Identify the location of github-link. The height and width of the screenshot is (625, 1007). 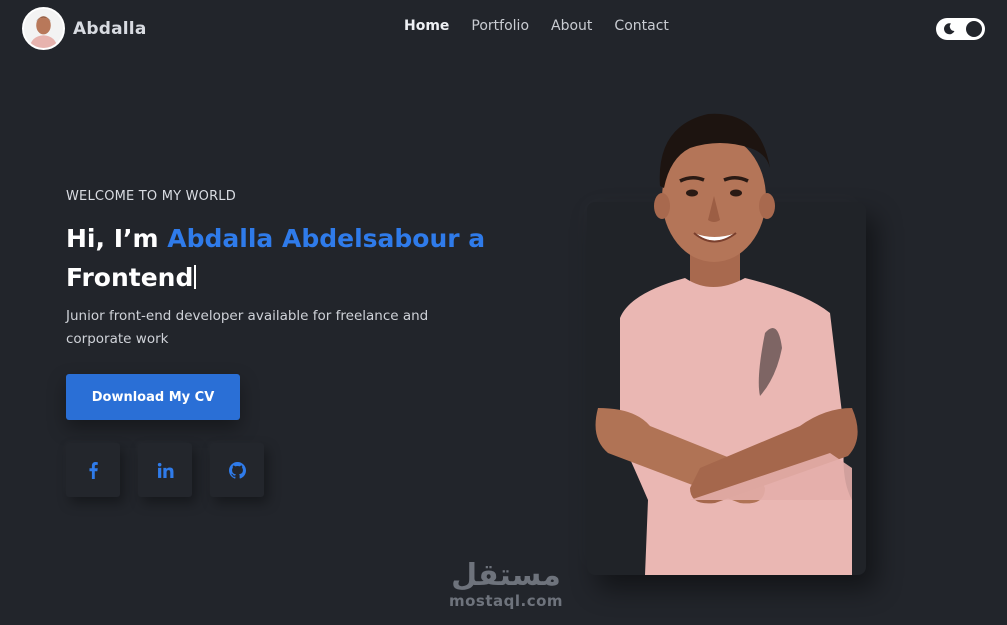
(237, 470).